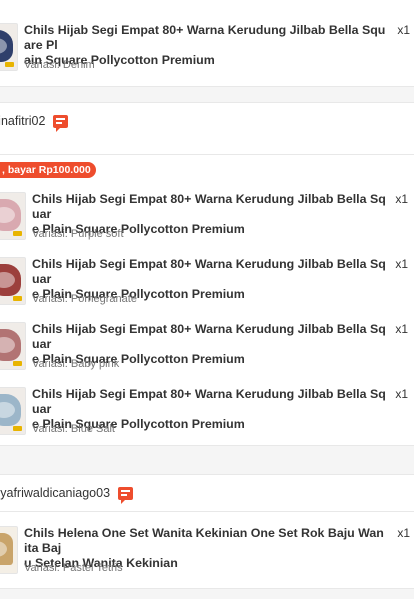 The image size is (414, 599). Describe the element at coordinates (55, 493) in the screenshot. I see `seller-name: syafriwaldicaniago03` at that location.